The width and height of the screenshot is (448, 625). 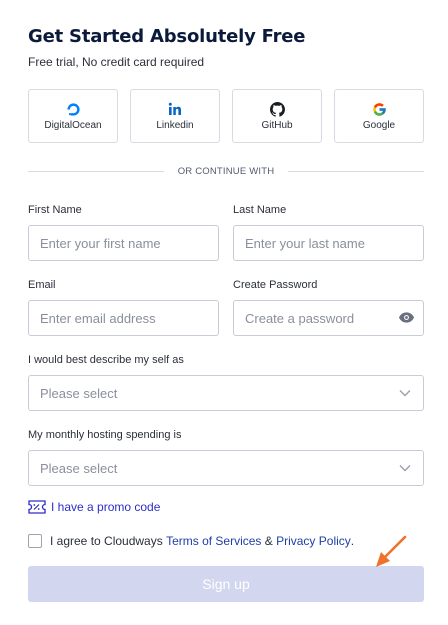 I want to click on linkedin-icon, so click(x=175, y=109).